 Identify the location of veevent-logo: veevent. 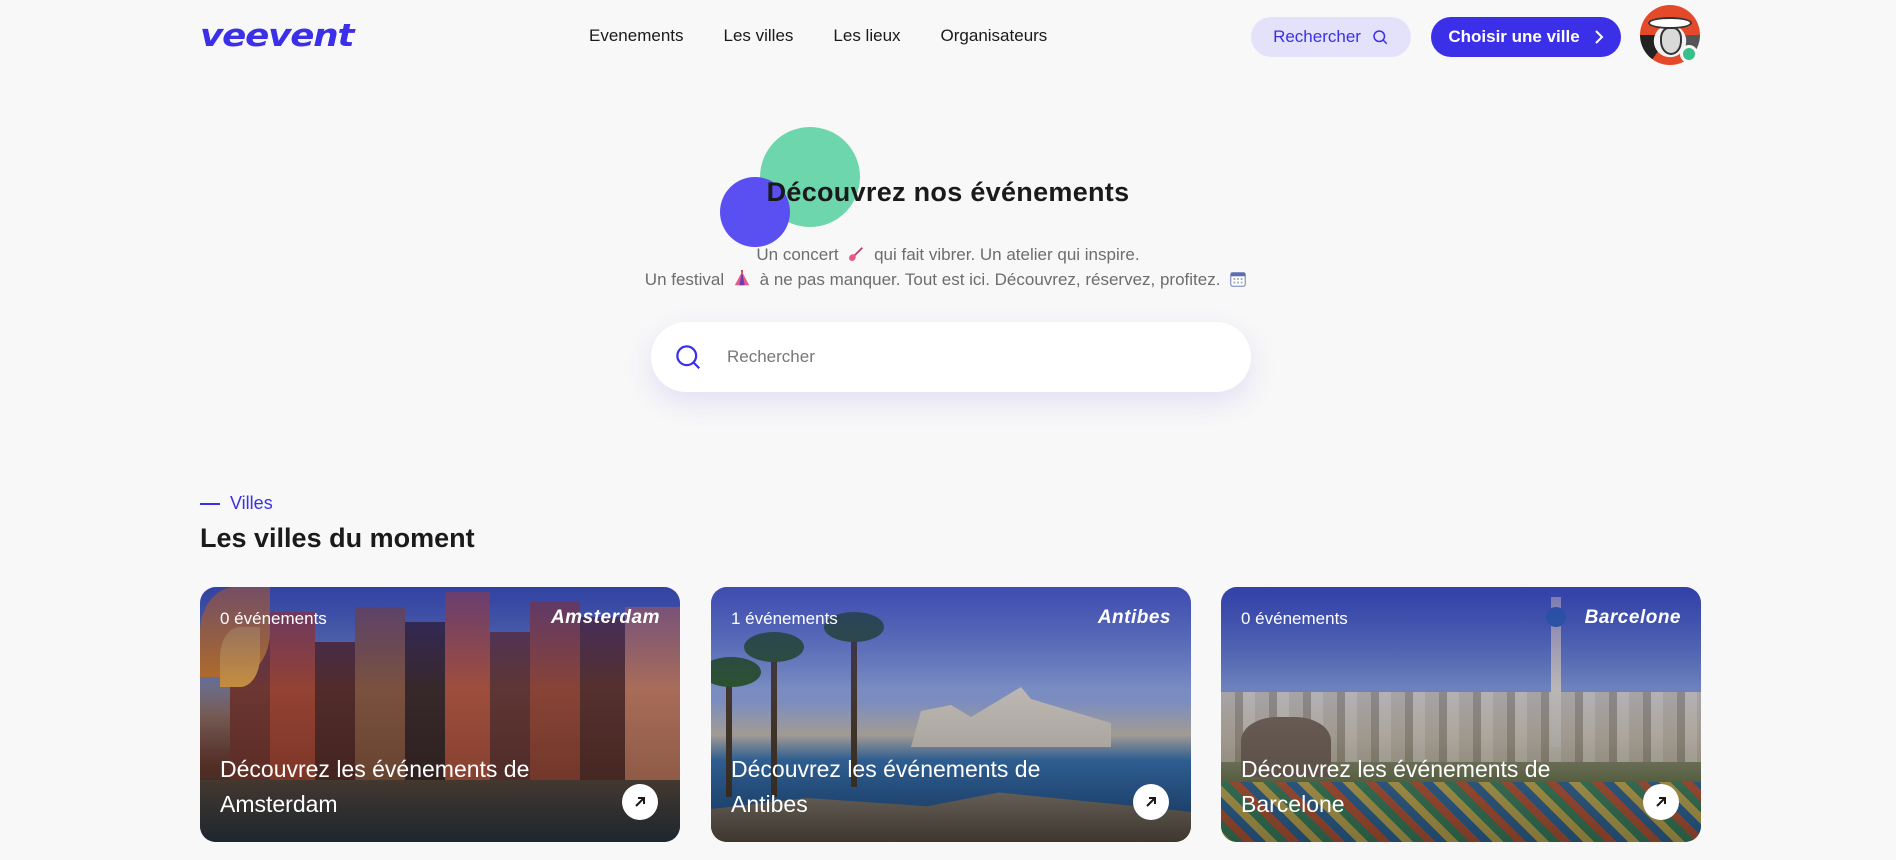
(277, 36).